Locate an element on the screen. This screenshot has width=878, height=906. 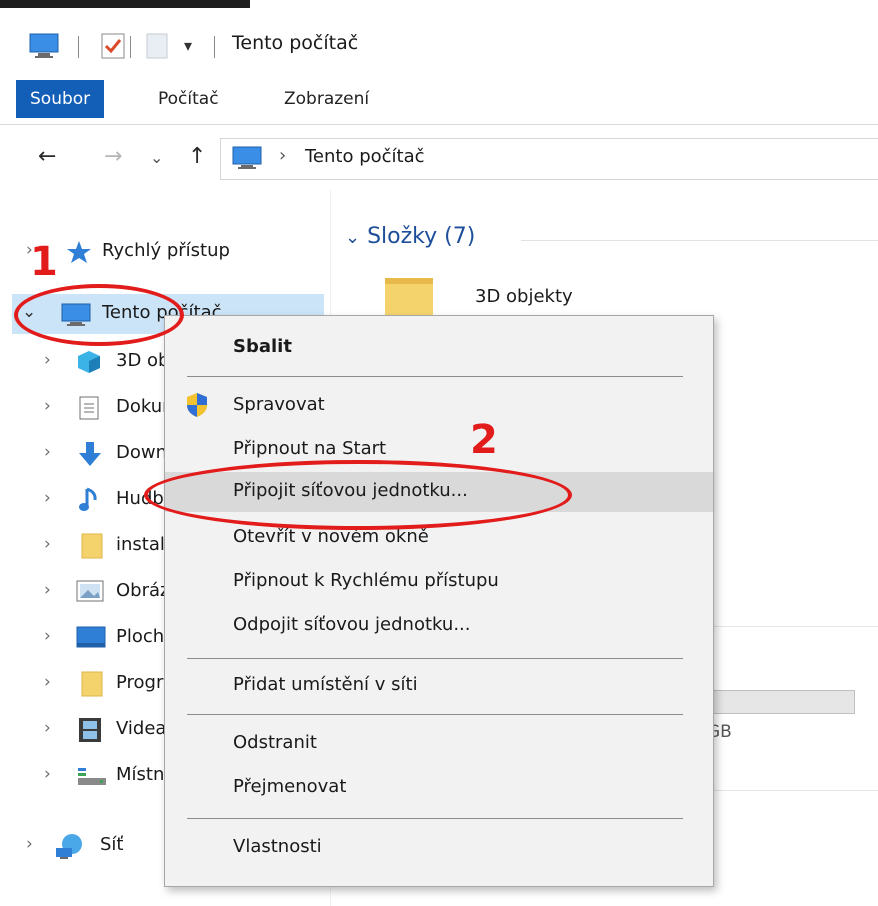
customize-toolbar-dropdown-icon: ▾ is located at coordinates (188, 45).